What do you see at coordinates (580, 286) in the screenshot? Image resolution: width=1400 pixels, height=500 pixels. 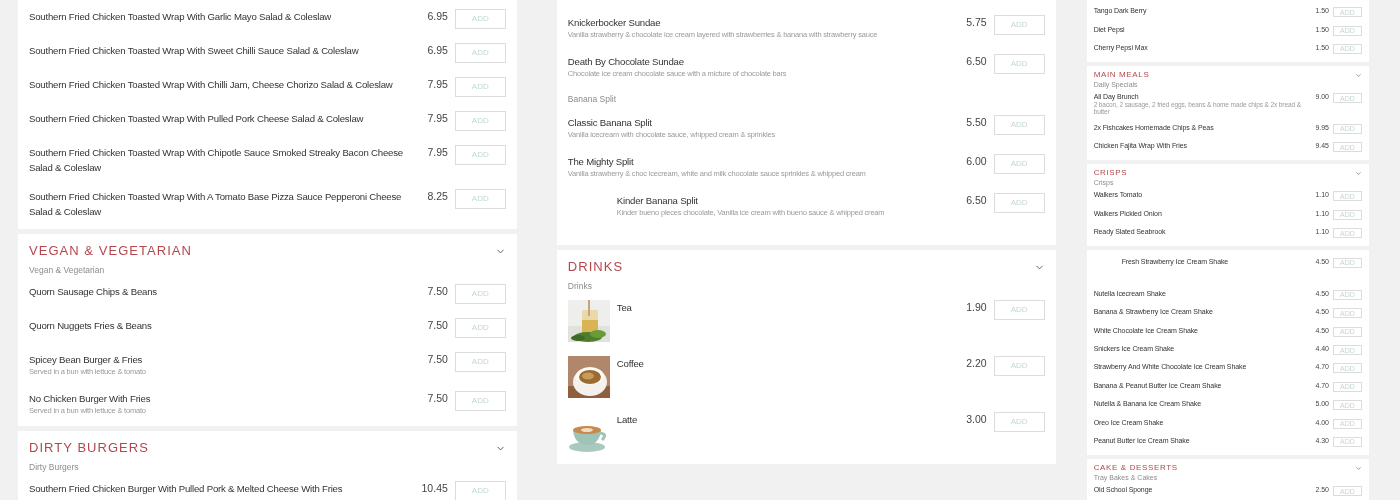 I see `section-subtitle: Drinks` at bounding box center [580, 286].